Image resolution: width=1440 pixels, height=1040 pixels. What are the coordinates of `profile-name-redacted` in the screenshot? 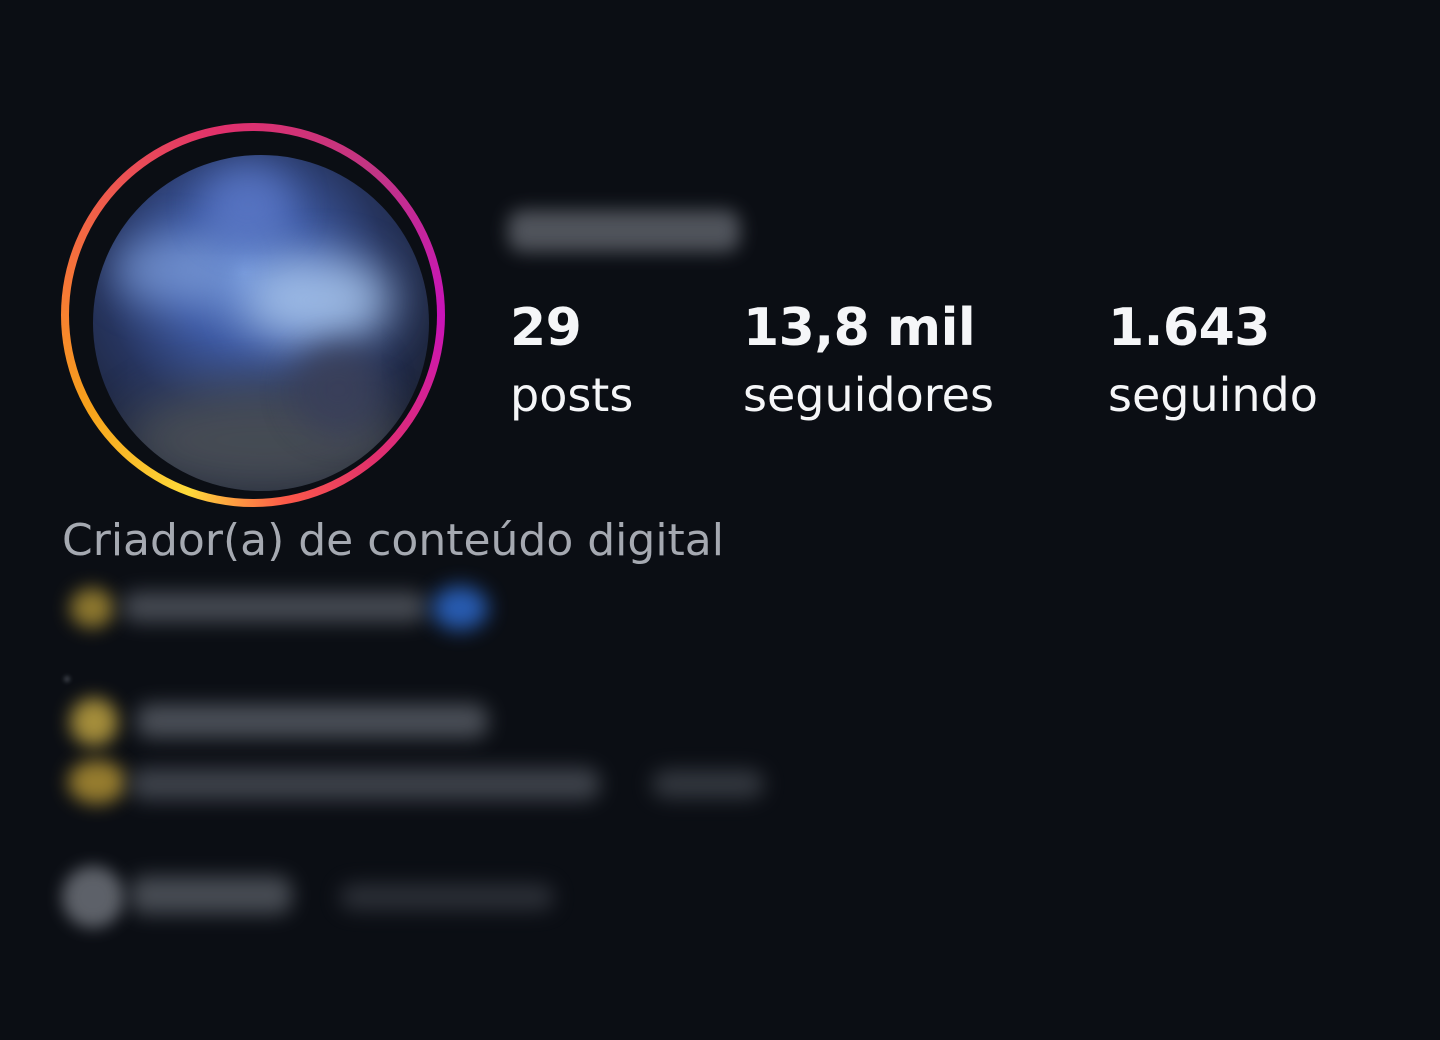 It's located at (624, 231).